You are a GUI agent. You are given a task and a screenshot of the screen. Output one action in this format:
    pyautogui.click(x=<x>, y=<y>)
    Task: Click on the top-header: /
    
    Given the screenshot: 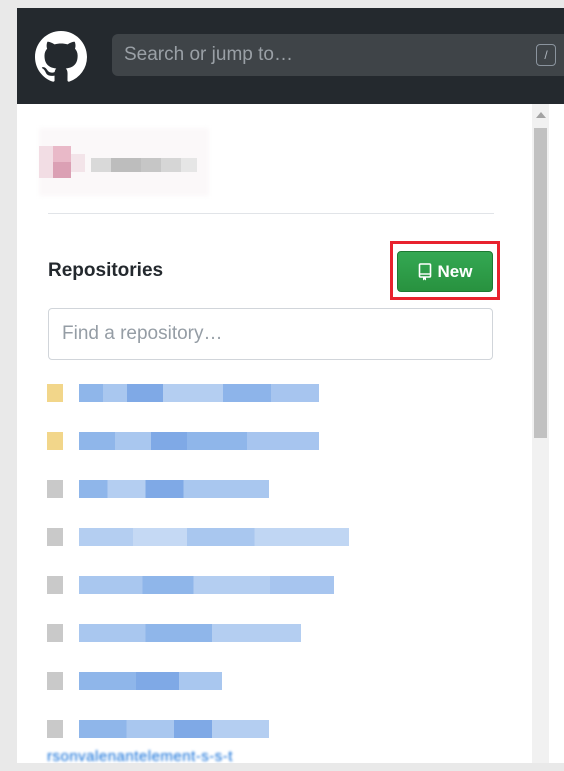 What is the action you would take?
    pyautogui.click(x=290, y=56)
    